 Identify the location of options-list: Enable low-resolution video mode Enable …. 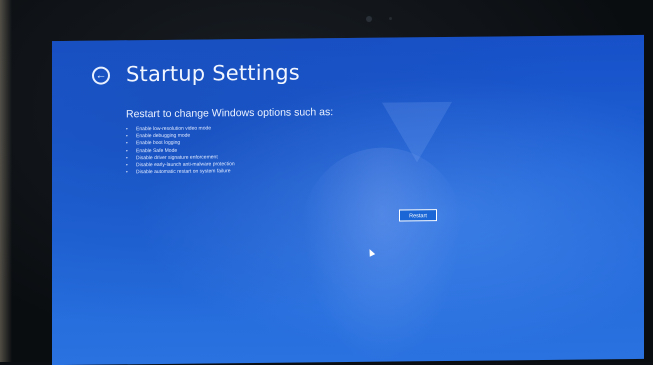
(180, 151).